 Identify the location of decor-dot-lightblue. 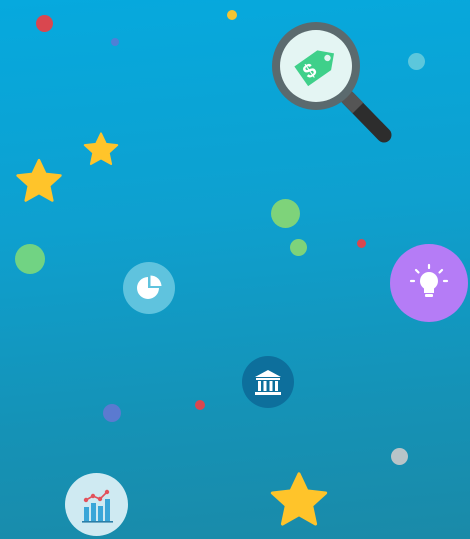
(416, 61).